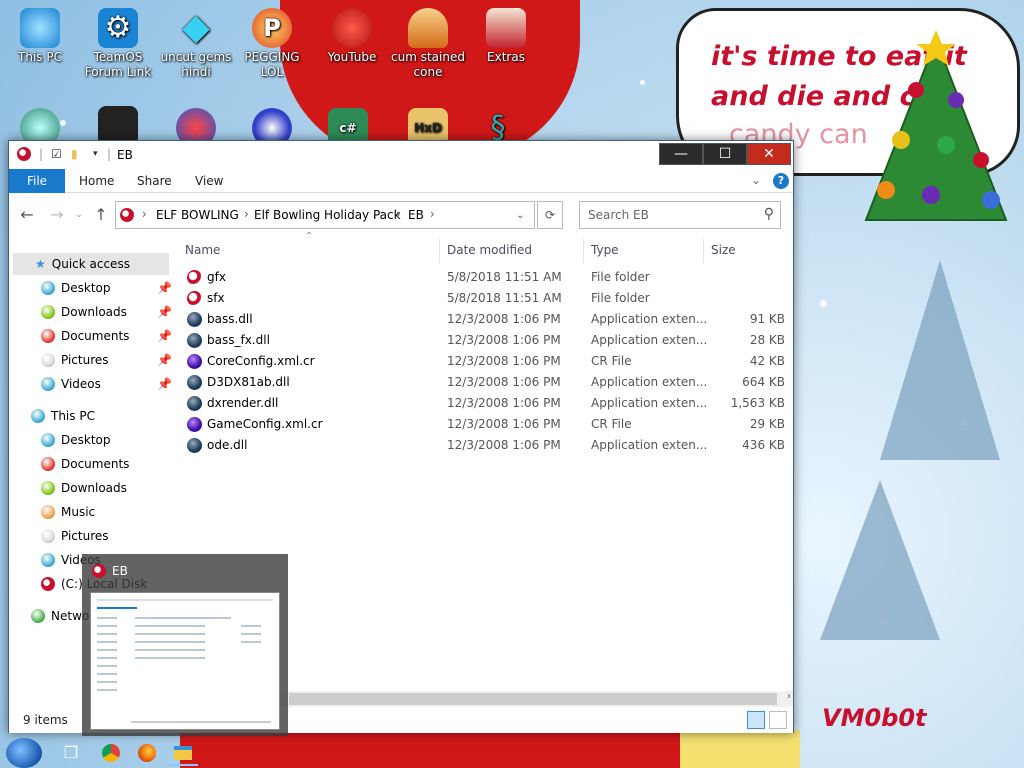 Image resolution: width=1024 pixels, height=768 pixels. I want to click on nav-pc-desktop: Desktop, so click(76, 440).